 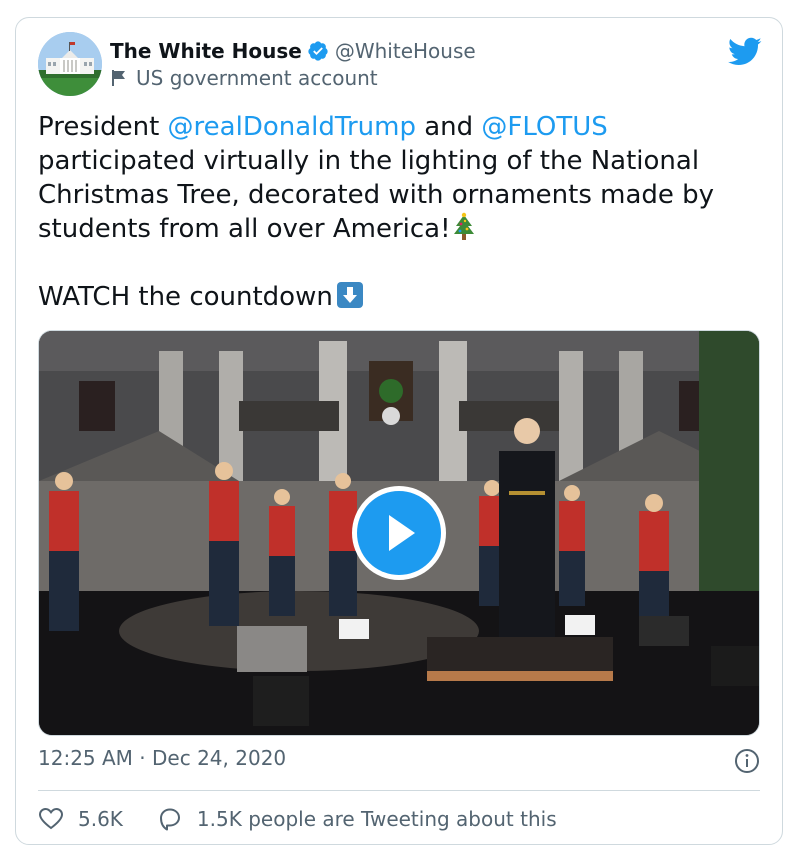 I want to click on like-button: 5.6K, so click(x=80, y=819).